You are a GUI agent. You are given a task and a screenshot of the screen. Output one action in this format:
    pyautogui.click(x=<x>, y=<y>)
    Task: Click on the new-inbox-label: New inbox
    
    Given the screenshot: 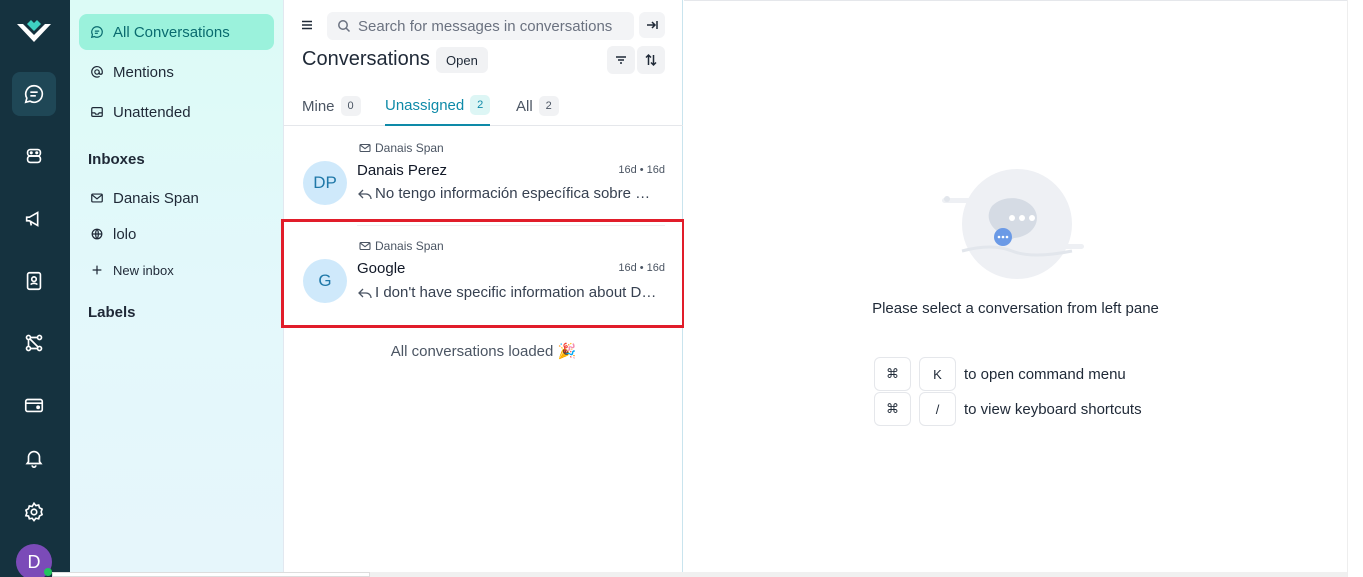 What is the action you would take?
    pyautogui.click(x=143, y=270)
    